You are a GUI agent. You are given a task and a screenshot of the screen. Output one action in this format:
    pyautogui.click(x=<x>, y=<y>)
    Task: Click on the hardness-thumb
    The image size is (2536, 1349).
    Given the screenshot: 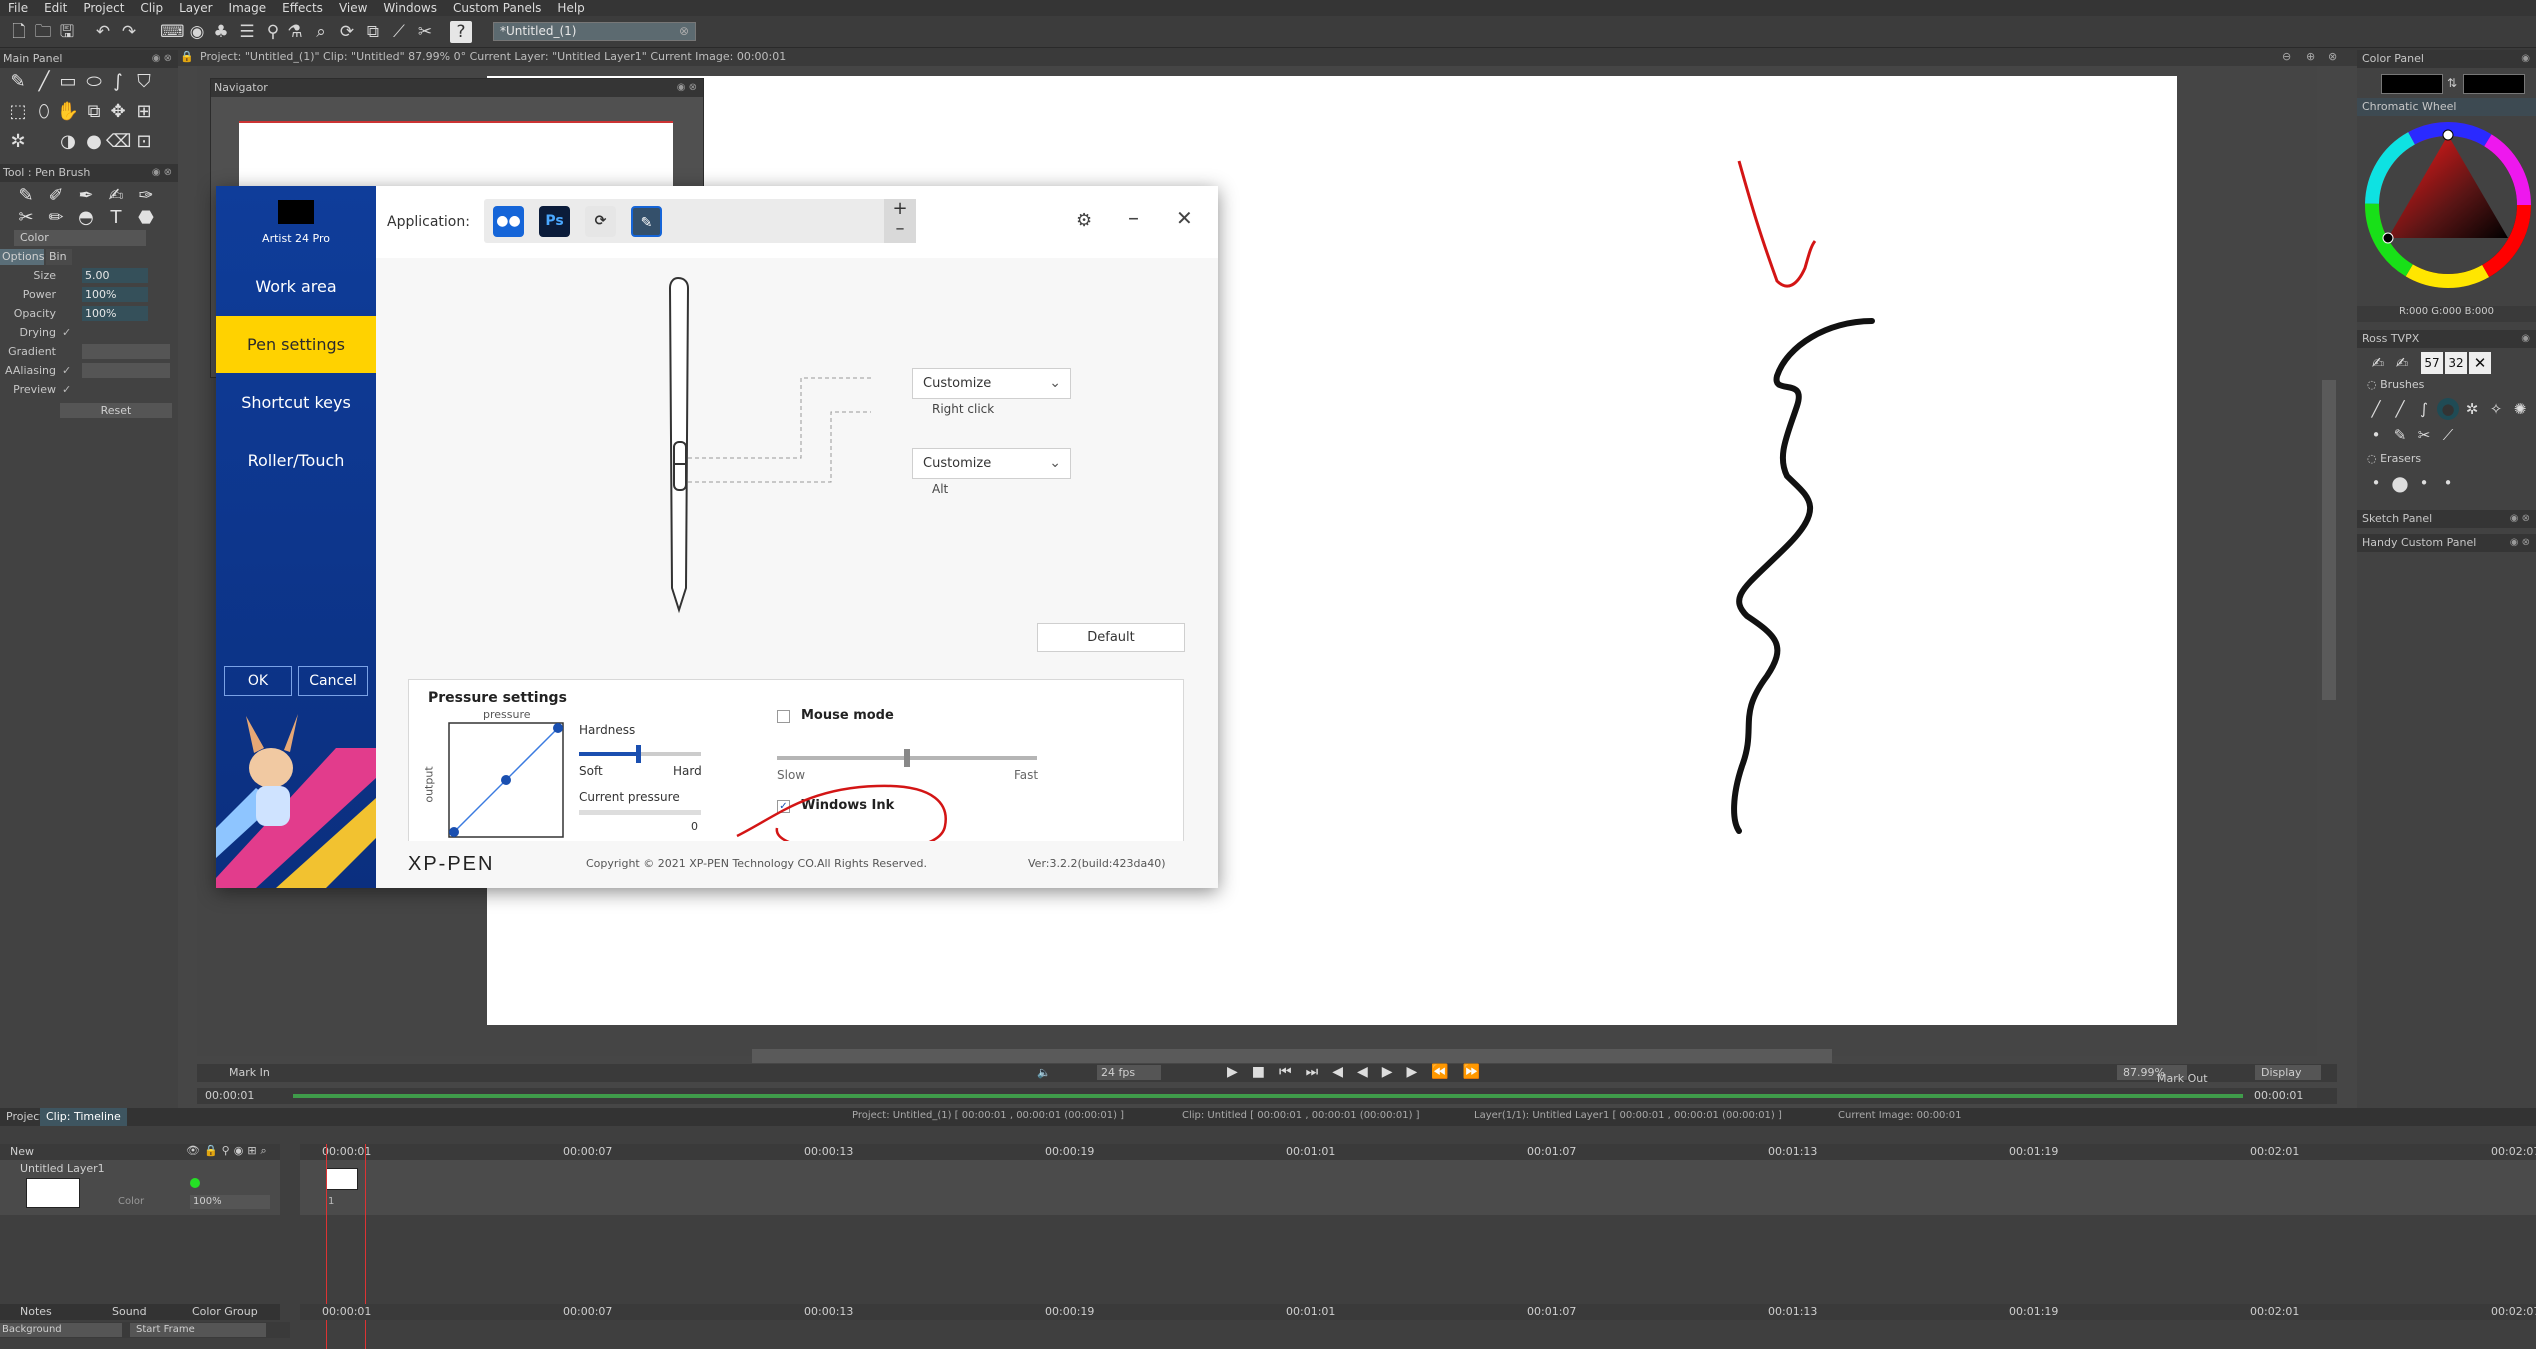 What is the action you would take?
    pyautogui.click(x=638, y=754)
    